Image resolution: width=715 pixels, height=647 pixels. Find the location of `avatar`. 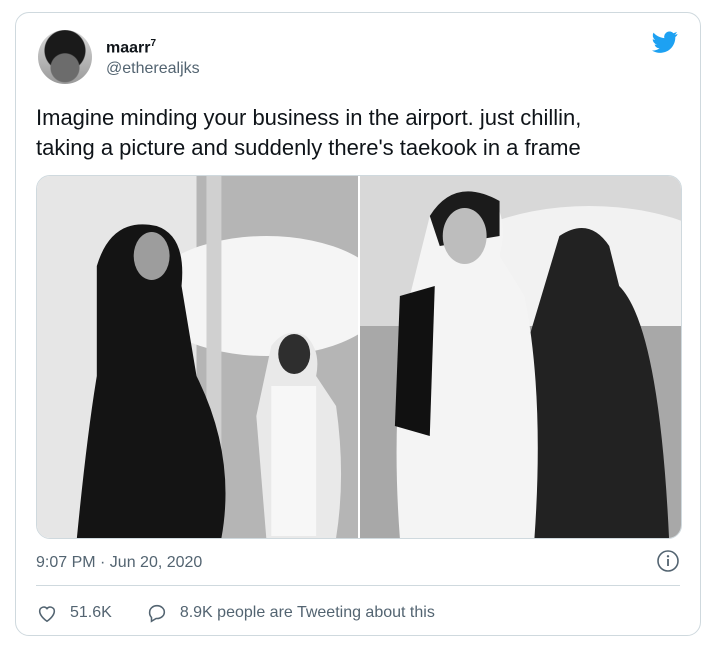

avatar is located at coordinates (65, 57).